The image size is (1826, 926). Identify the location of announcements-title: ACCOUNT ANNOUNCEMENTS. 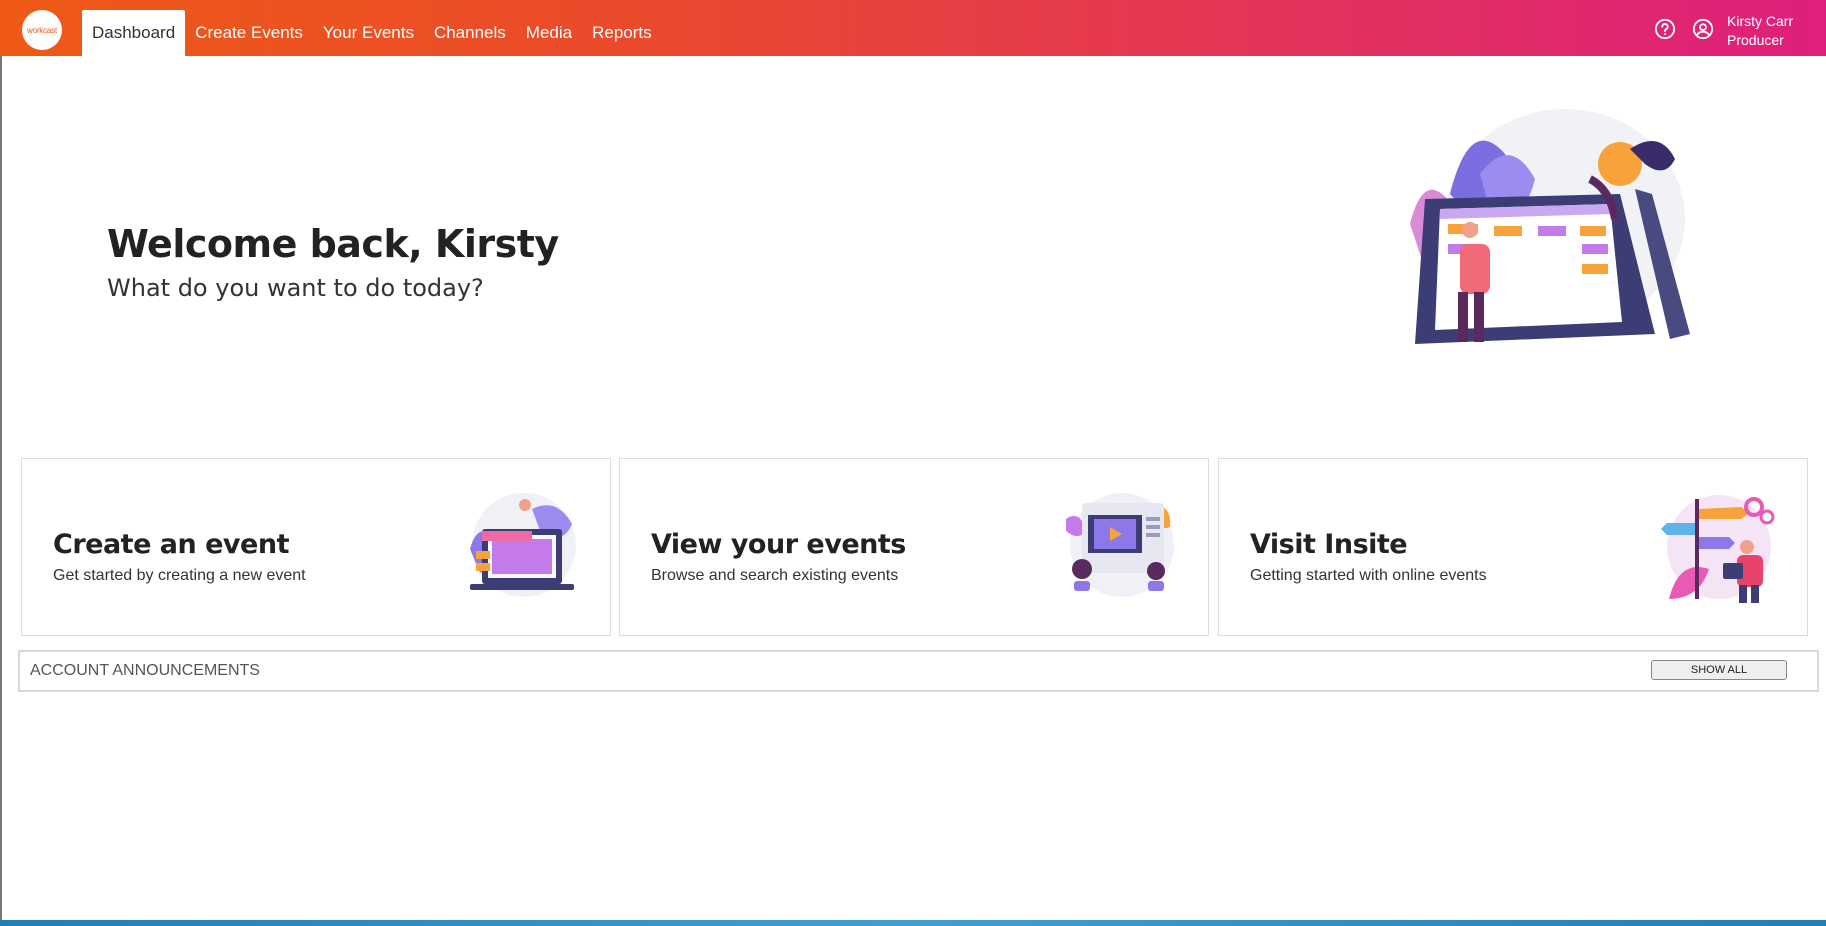
(145, 670).